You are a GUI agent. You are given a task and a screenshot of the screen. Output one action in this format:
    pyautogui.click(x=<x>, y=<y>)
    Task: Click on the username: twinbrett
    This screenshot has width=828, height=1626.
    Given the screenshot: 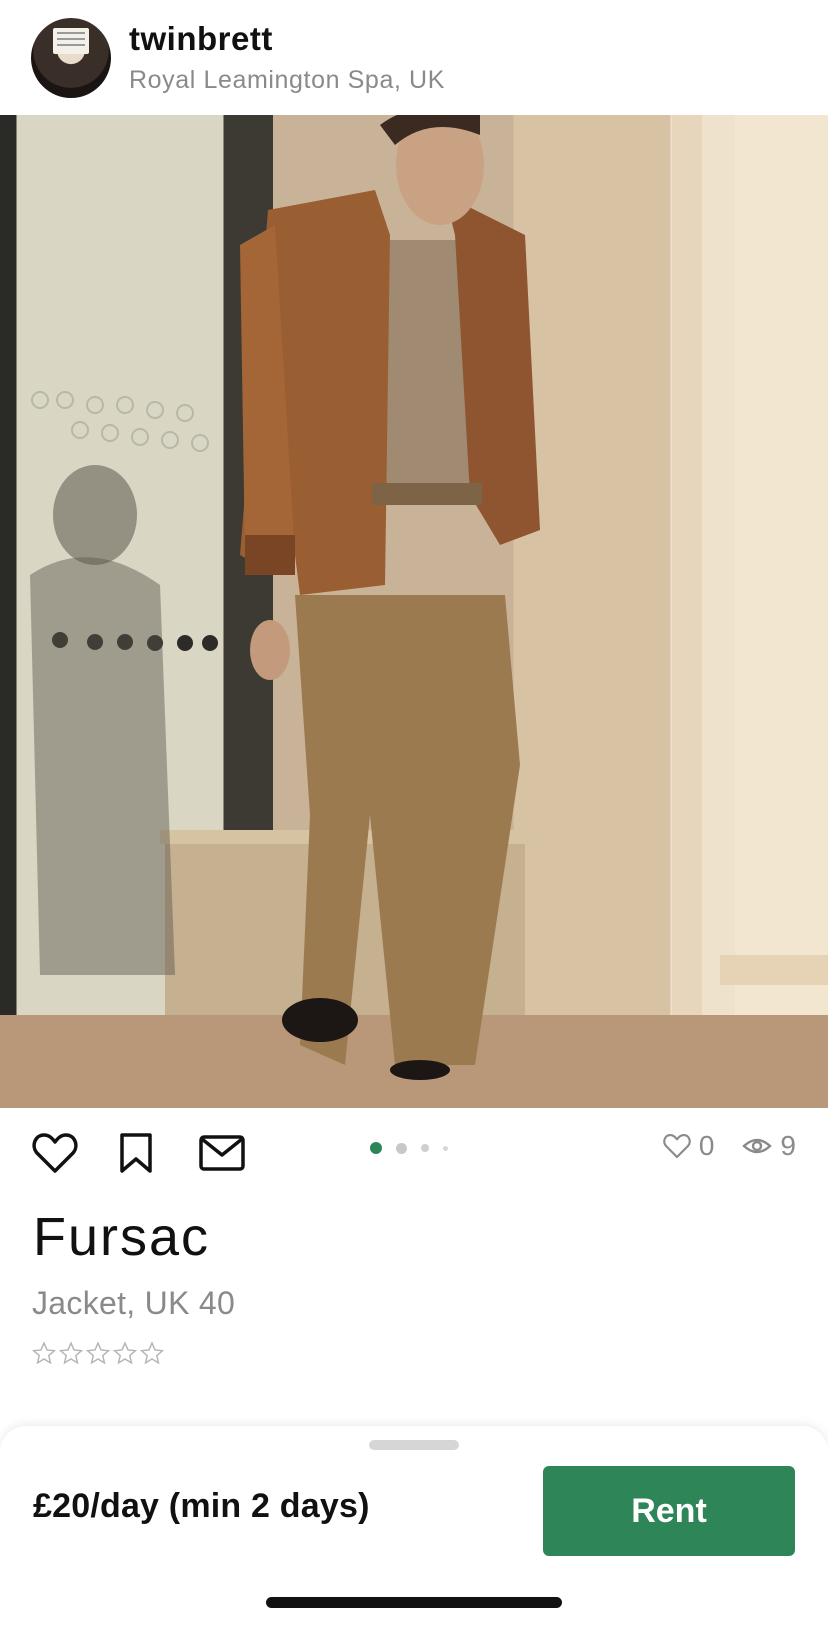 What is the action you would take?
    pyautogui.click(x=201, y=39)
    